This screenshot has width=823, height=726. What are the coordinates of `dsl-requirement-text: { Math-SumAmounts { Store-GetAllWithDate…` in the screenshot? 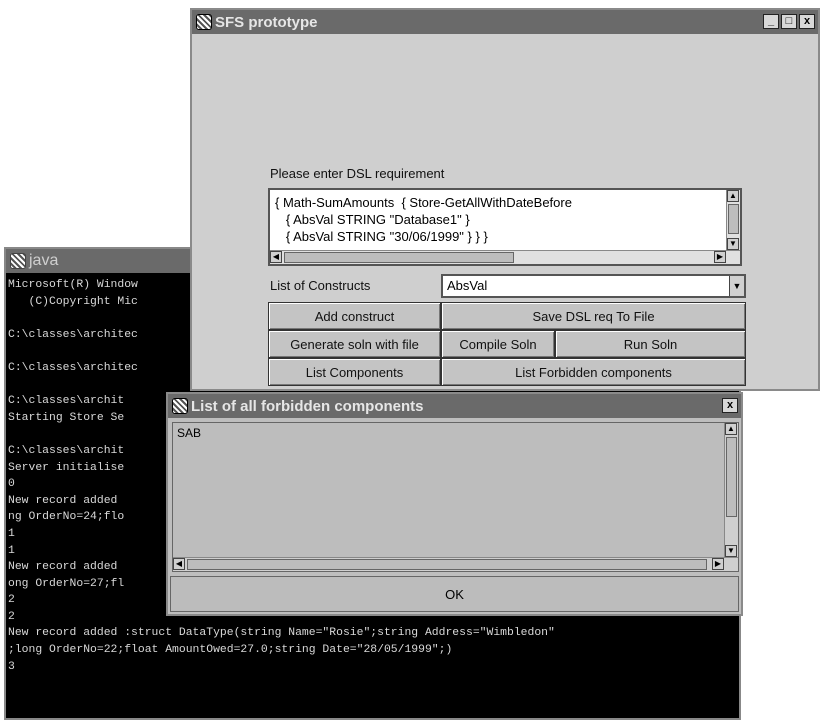 It's located at (423, 219).